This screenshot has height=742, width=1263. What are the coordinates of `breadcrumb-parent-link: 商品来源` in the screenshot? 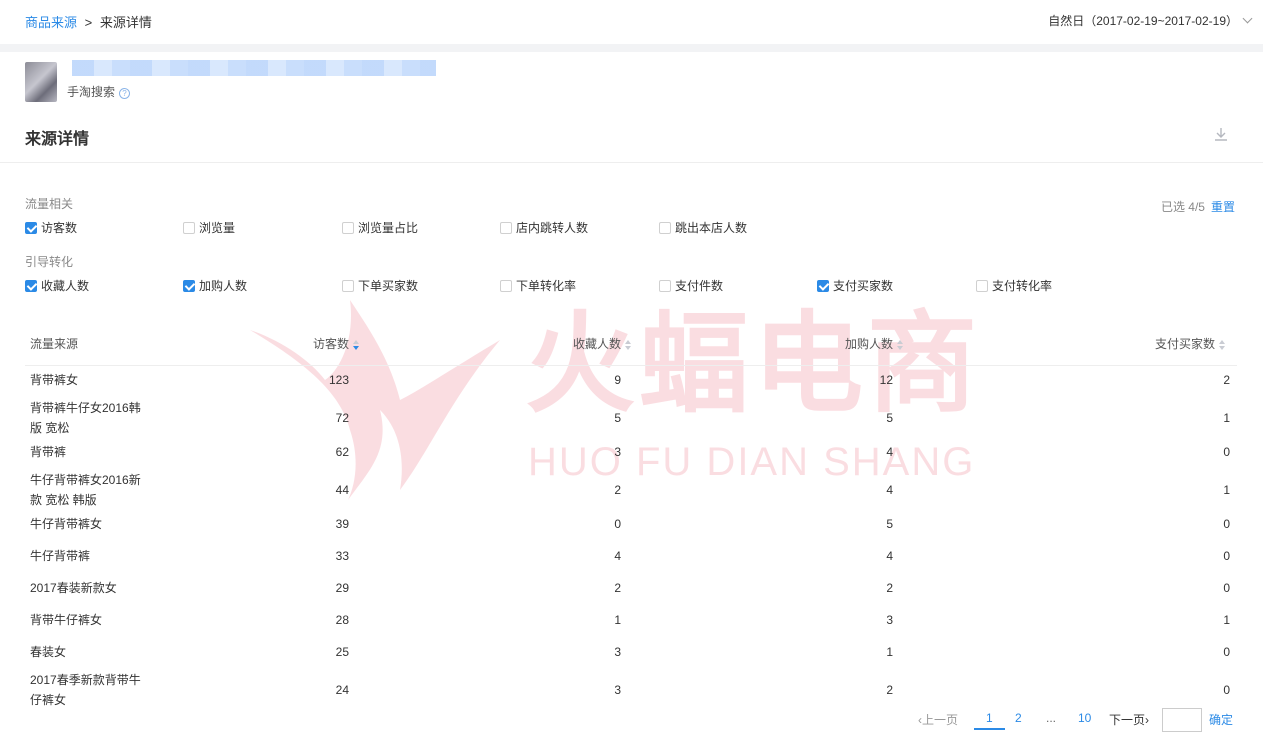 It's located at (51, 22).